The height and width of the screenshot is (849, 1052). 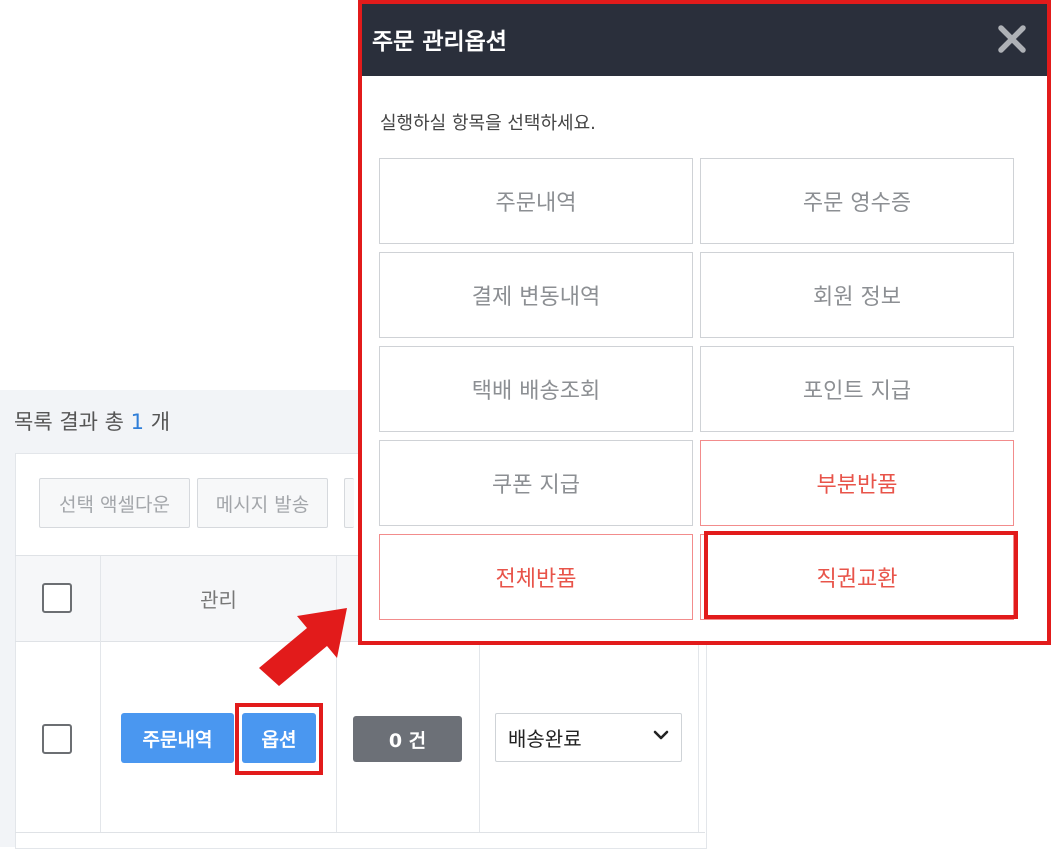 I want to click on option-full-return: 전체반품, so click(x=536, y=577).